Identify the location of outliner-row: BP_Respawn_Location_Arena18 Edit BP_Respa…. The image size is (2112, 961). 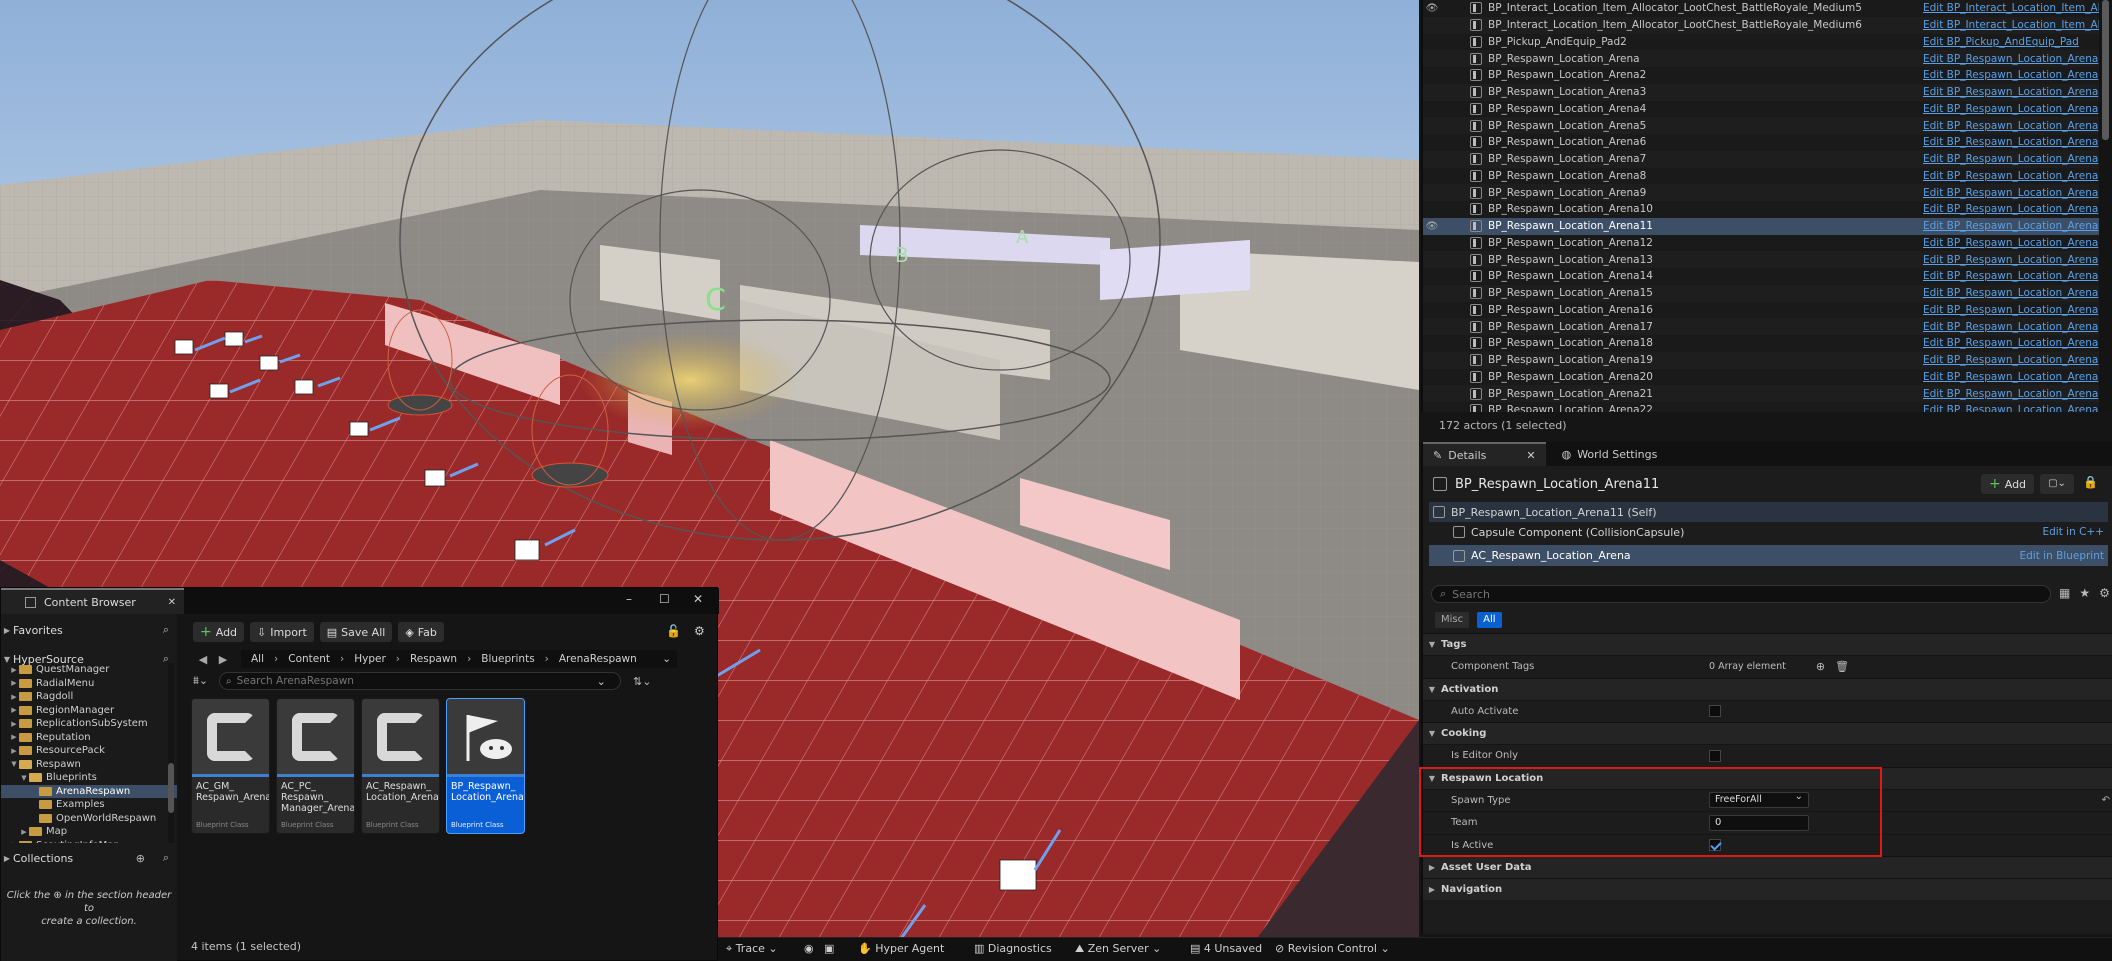
(1762, 343).